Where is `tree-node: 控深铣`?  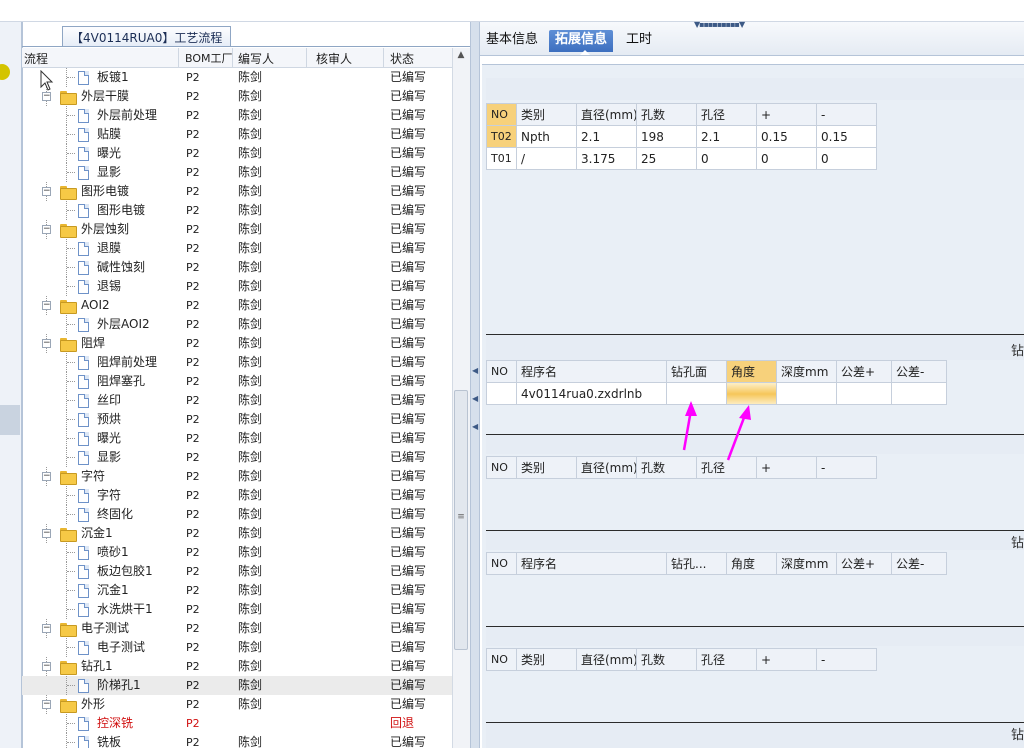 tree-node: 控深铣 is located at coordinates (99, 723).